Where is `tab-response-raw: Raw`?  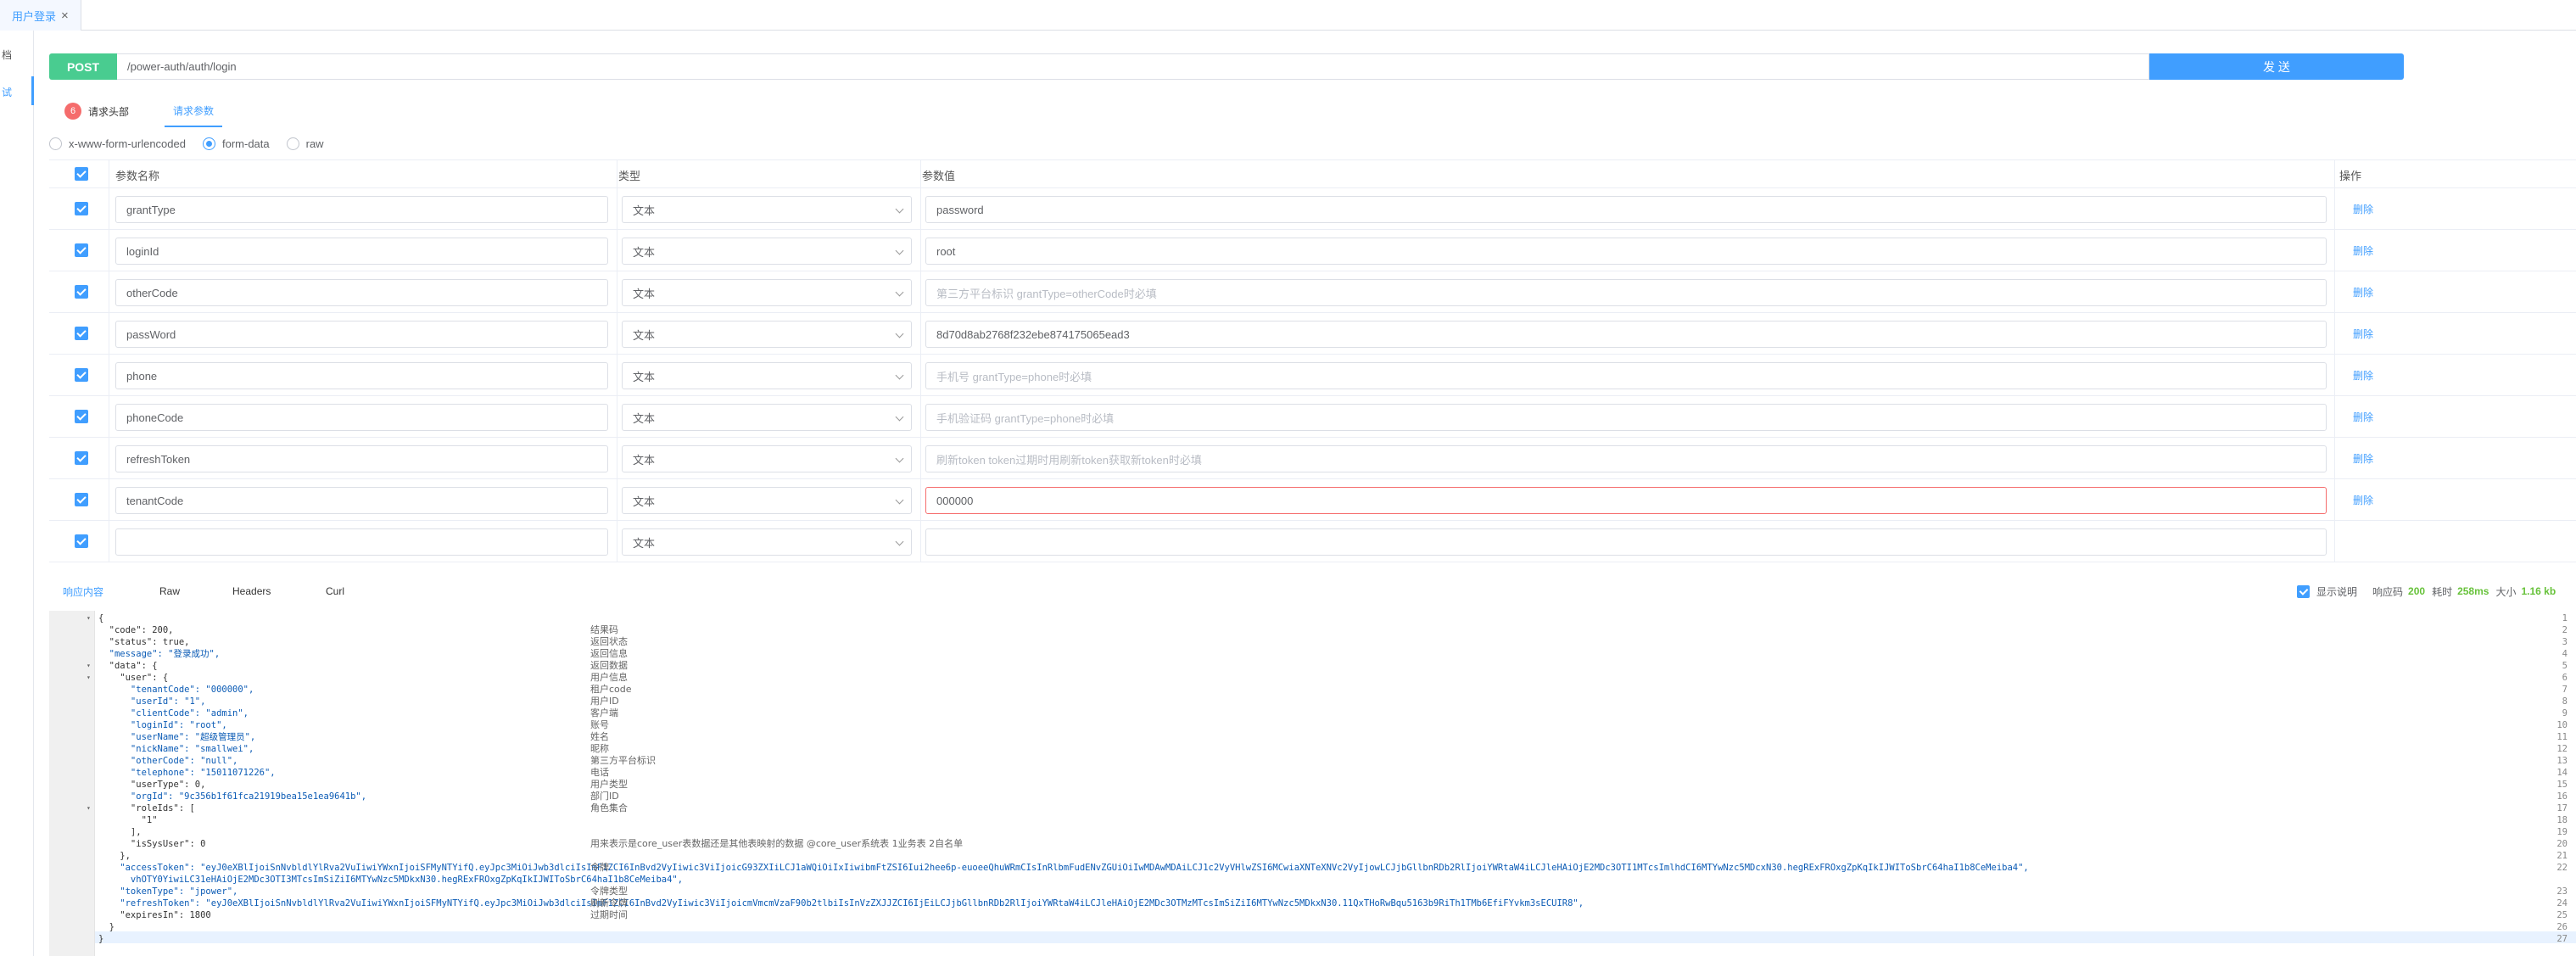
tab-response-raw: Raw is located at coordinates (169, 591).